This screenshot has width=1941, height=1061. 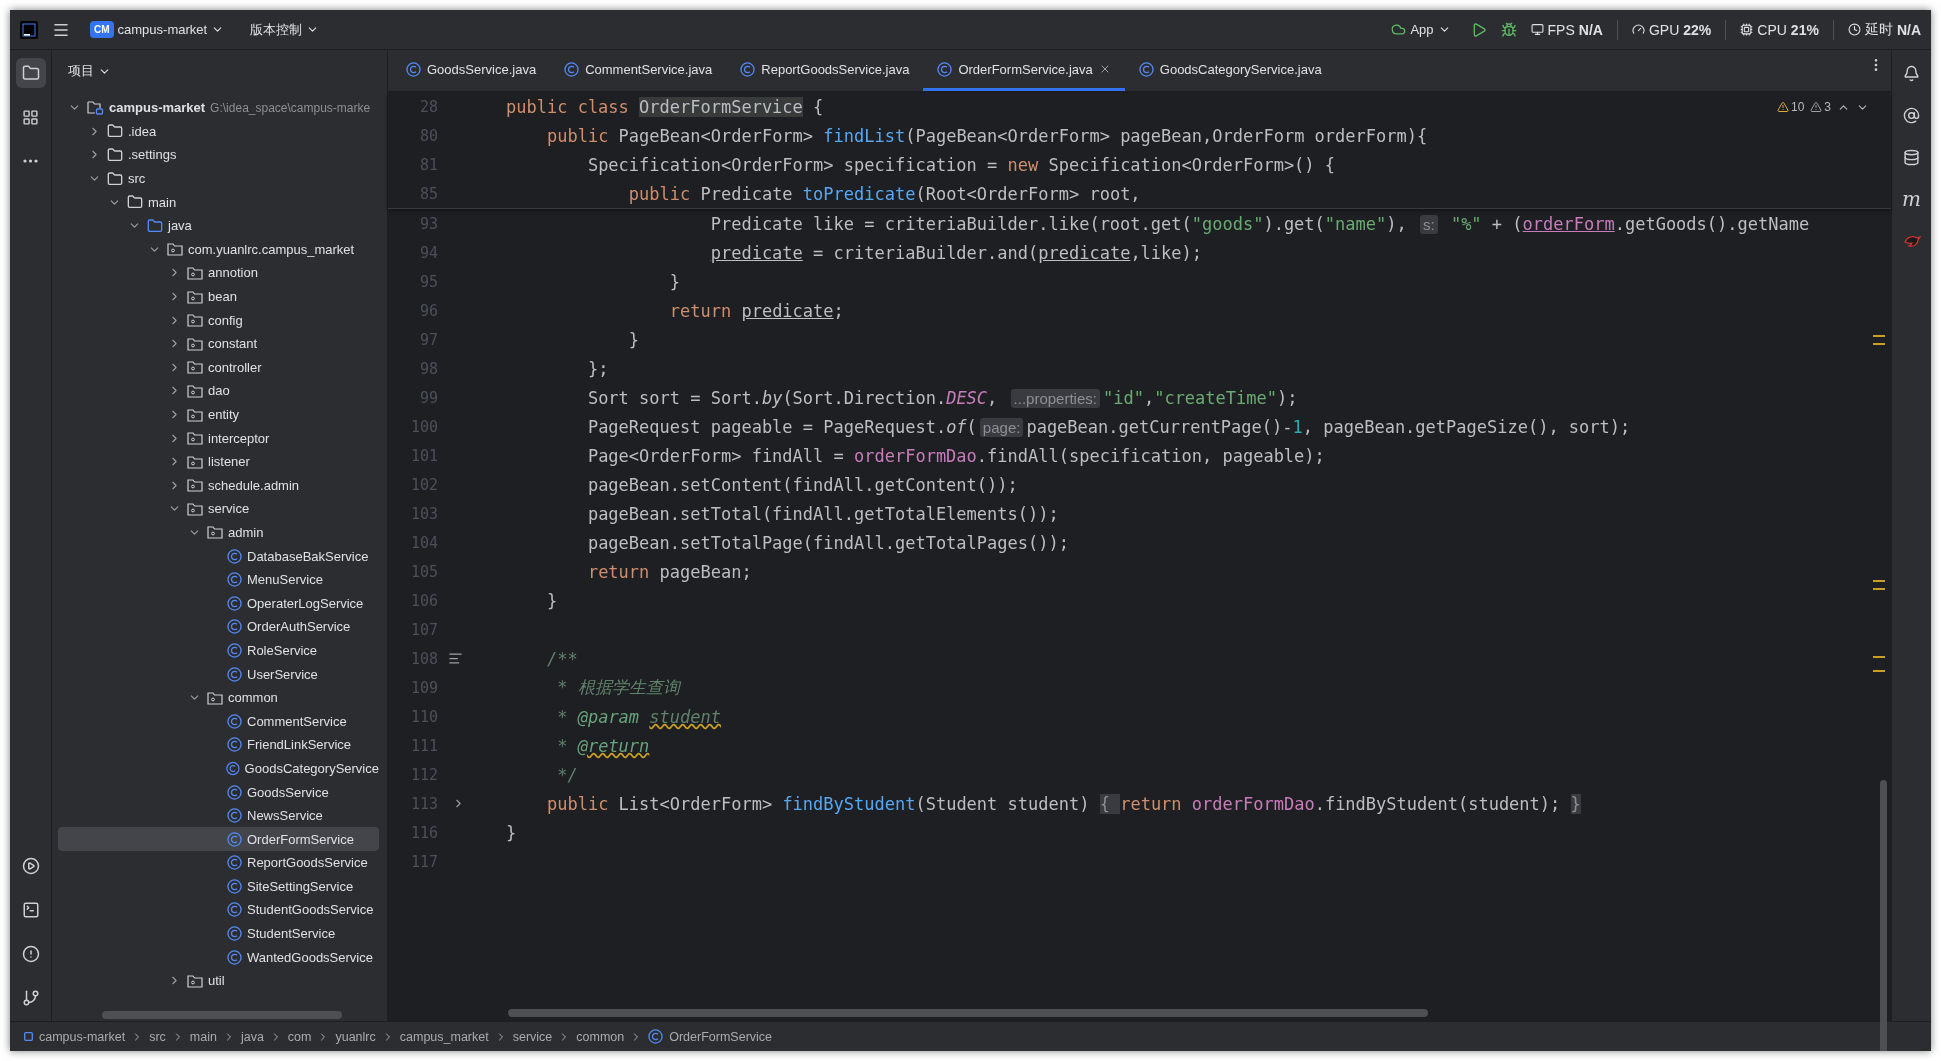 I want to click on breadcrumb: yuanlrc, so click(x=355, y=1036).